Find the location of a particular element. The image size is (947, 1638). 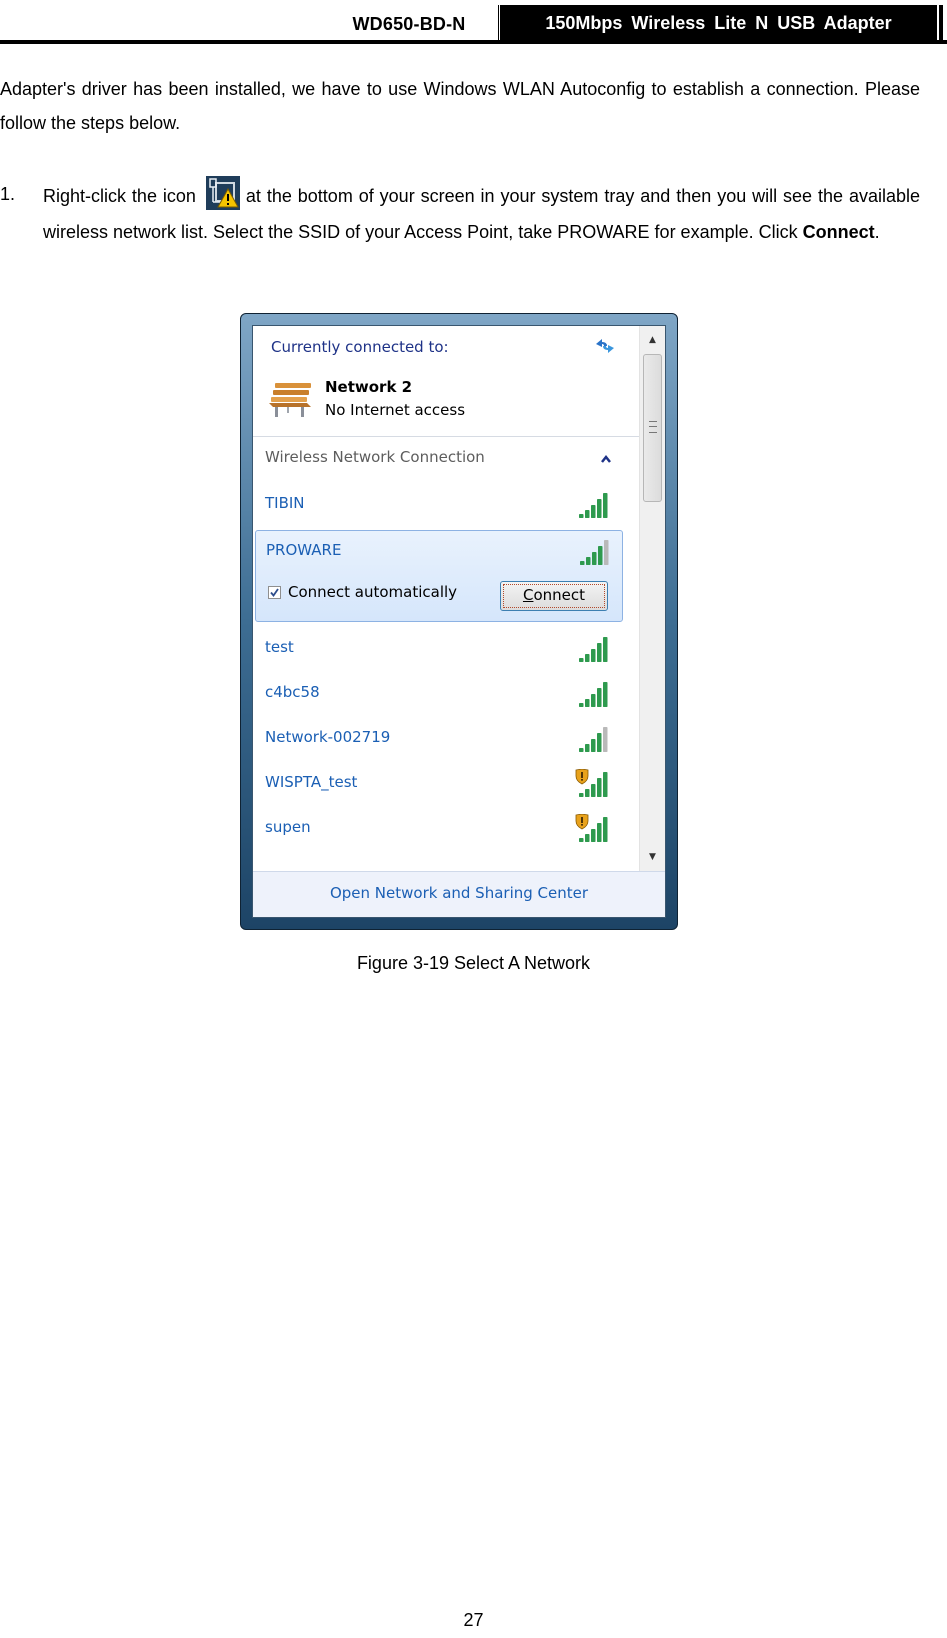

open-network-sharing-center-link: Open Network and Sharing Center is located at coordinates (459, 893).